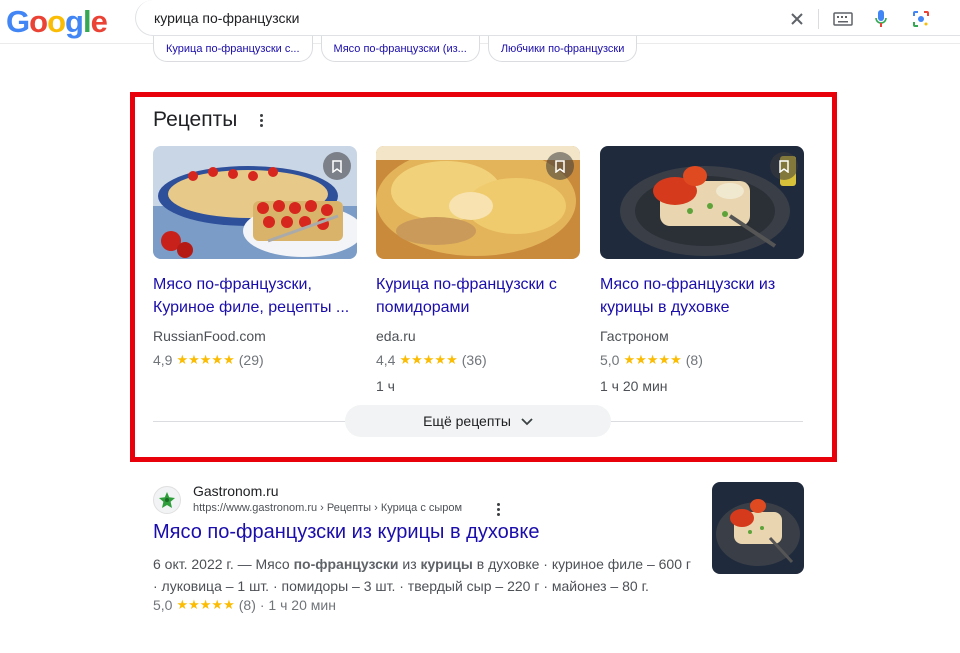 The width and height of the screenshot is (960, 653). What do you see at coordinates (346, 532) in the screenshot?
I see `result-title: Мясо по-французски из курицы в духовке` at bounding box center [346, 532].